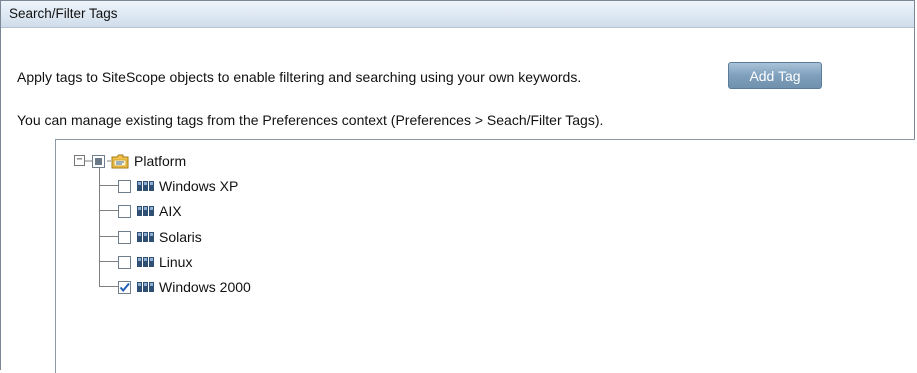 This screenshot has height=373, width=917. I want to click on tree-node-windows-2000: Windows 2000, so click(184, 287).